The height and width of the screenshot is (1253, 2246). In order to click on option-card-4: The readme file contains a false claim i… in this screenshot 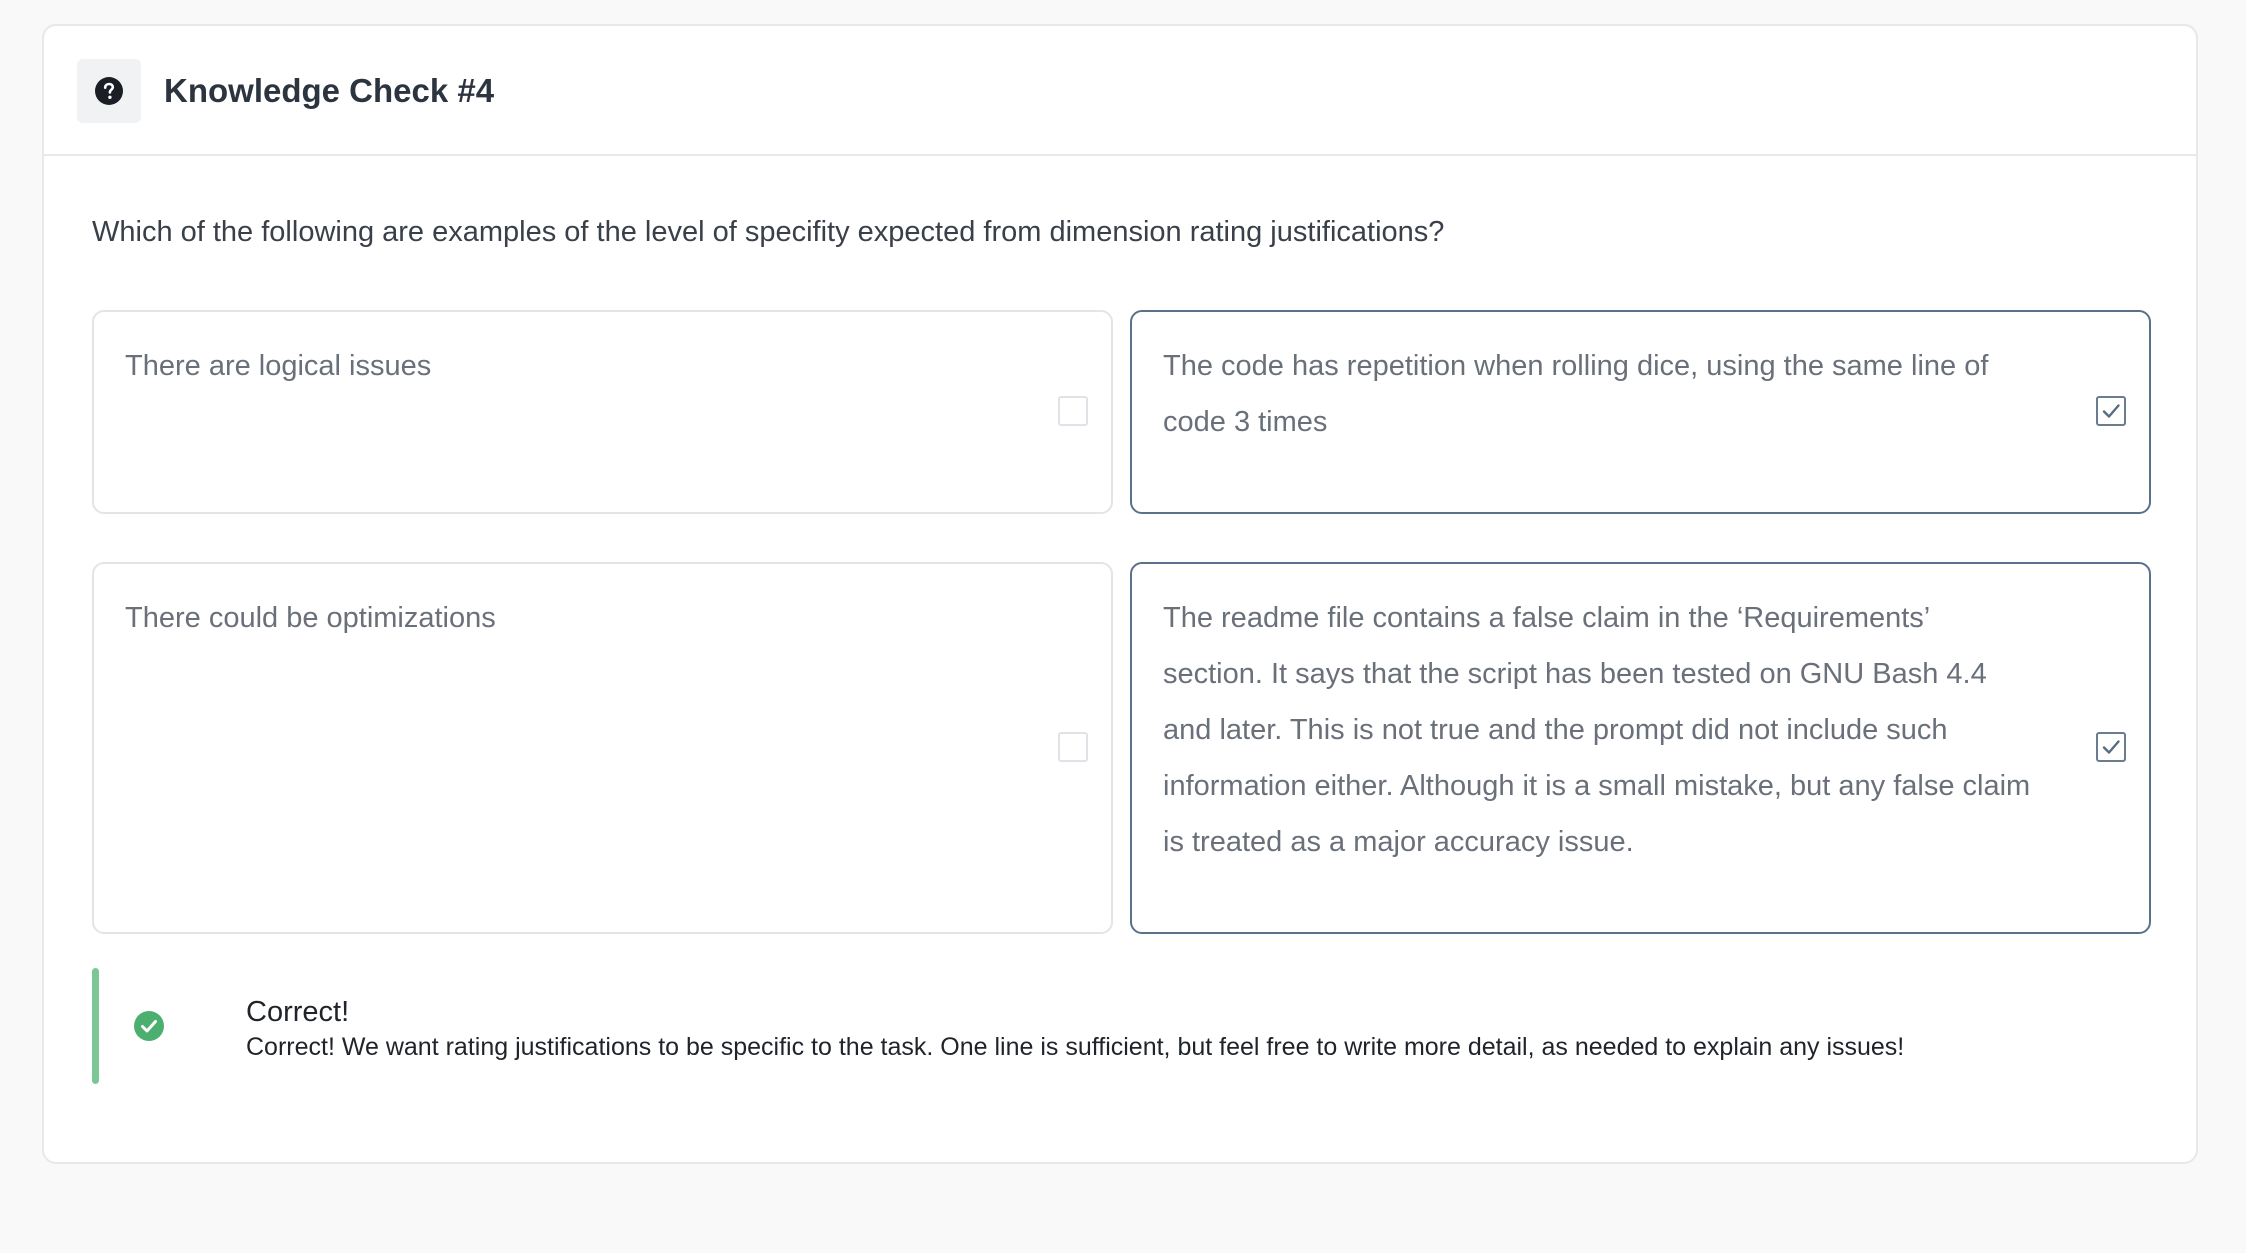, I will do `click(1640, 748)`.